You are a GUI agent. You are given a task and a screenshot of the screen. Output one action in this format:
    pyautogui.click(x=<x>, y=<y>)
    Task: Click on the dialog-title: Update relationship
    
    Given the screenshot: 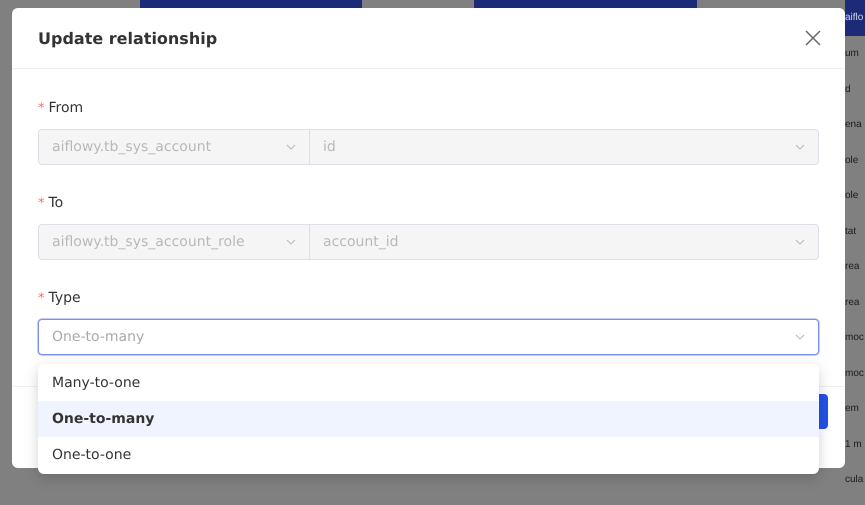 What is the action you would take?
    pyautogui.click(x=128, y=38)
    